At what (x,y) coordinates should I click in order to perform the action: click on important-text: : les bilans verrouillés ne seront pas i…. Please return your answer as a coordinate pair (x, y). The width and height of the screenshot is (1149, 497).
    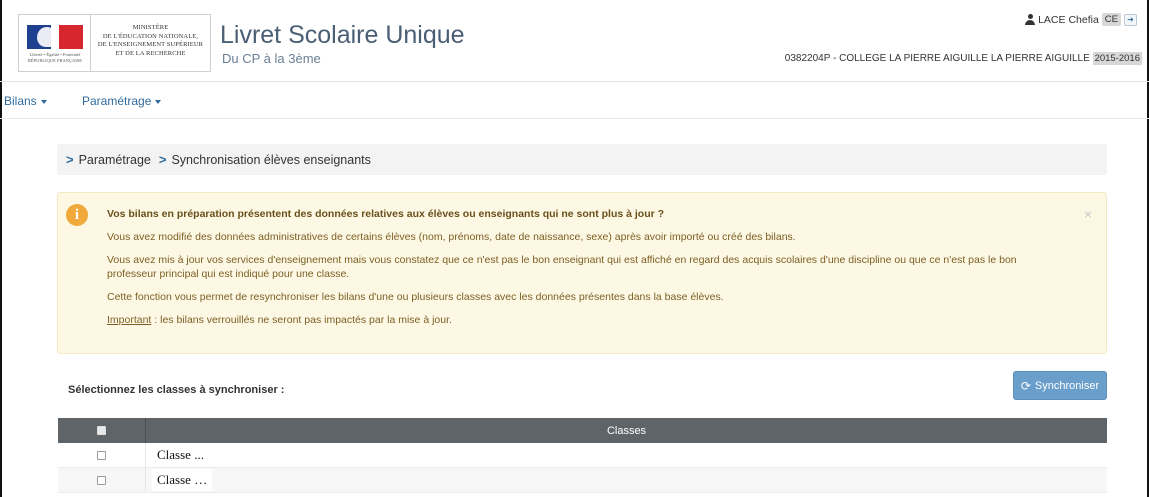
    Looking at the image, I should click on (301, 320).